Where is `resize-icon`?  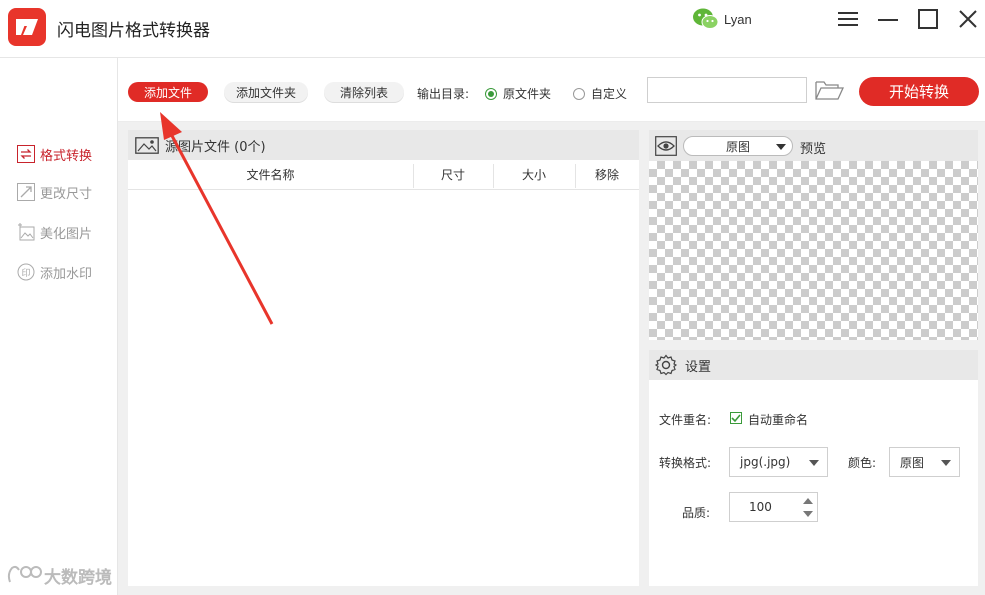 resize-icon is located at coordinates (26, 192).